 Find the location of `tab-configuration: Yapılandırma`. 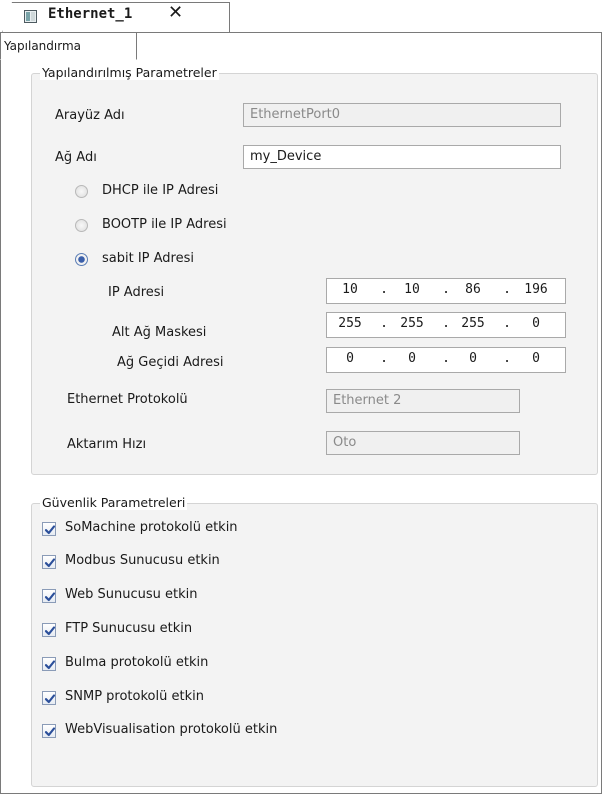

tab-configuration: Yapılandırma is located at coordinates (68, 46).